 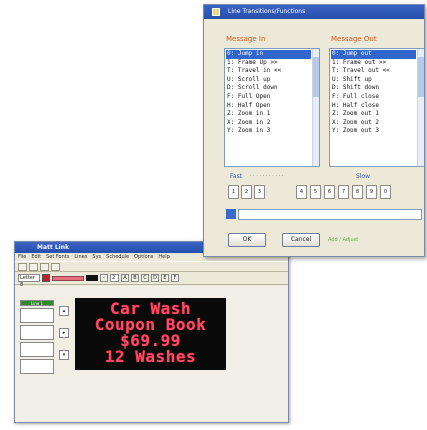 What do you see at coordinates (145, 278) in the screenshot?
I see `format-button-c: C` at bounding box center [145, 278].